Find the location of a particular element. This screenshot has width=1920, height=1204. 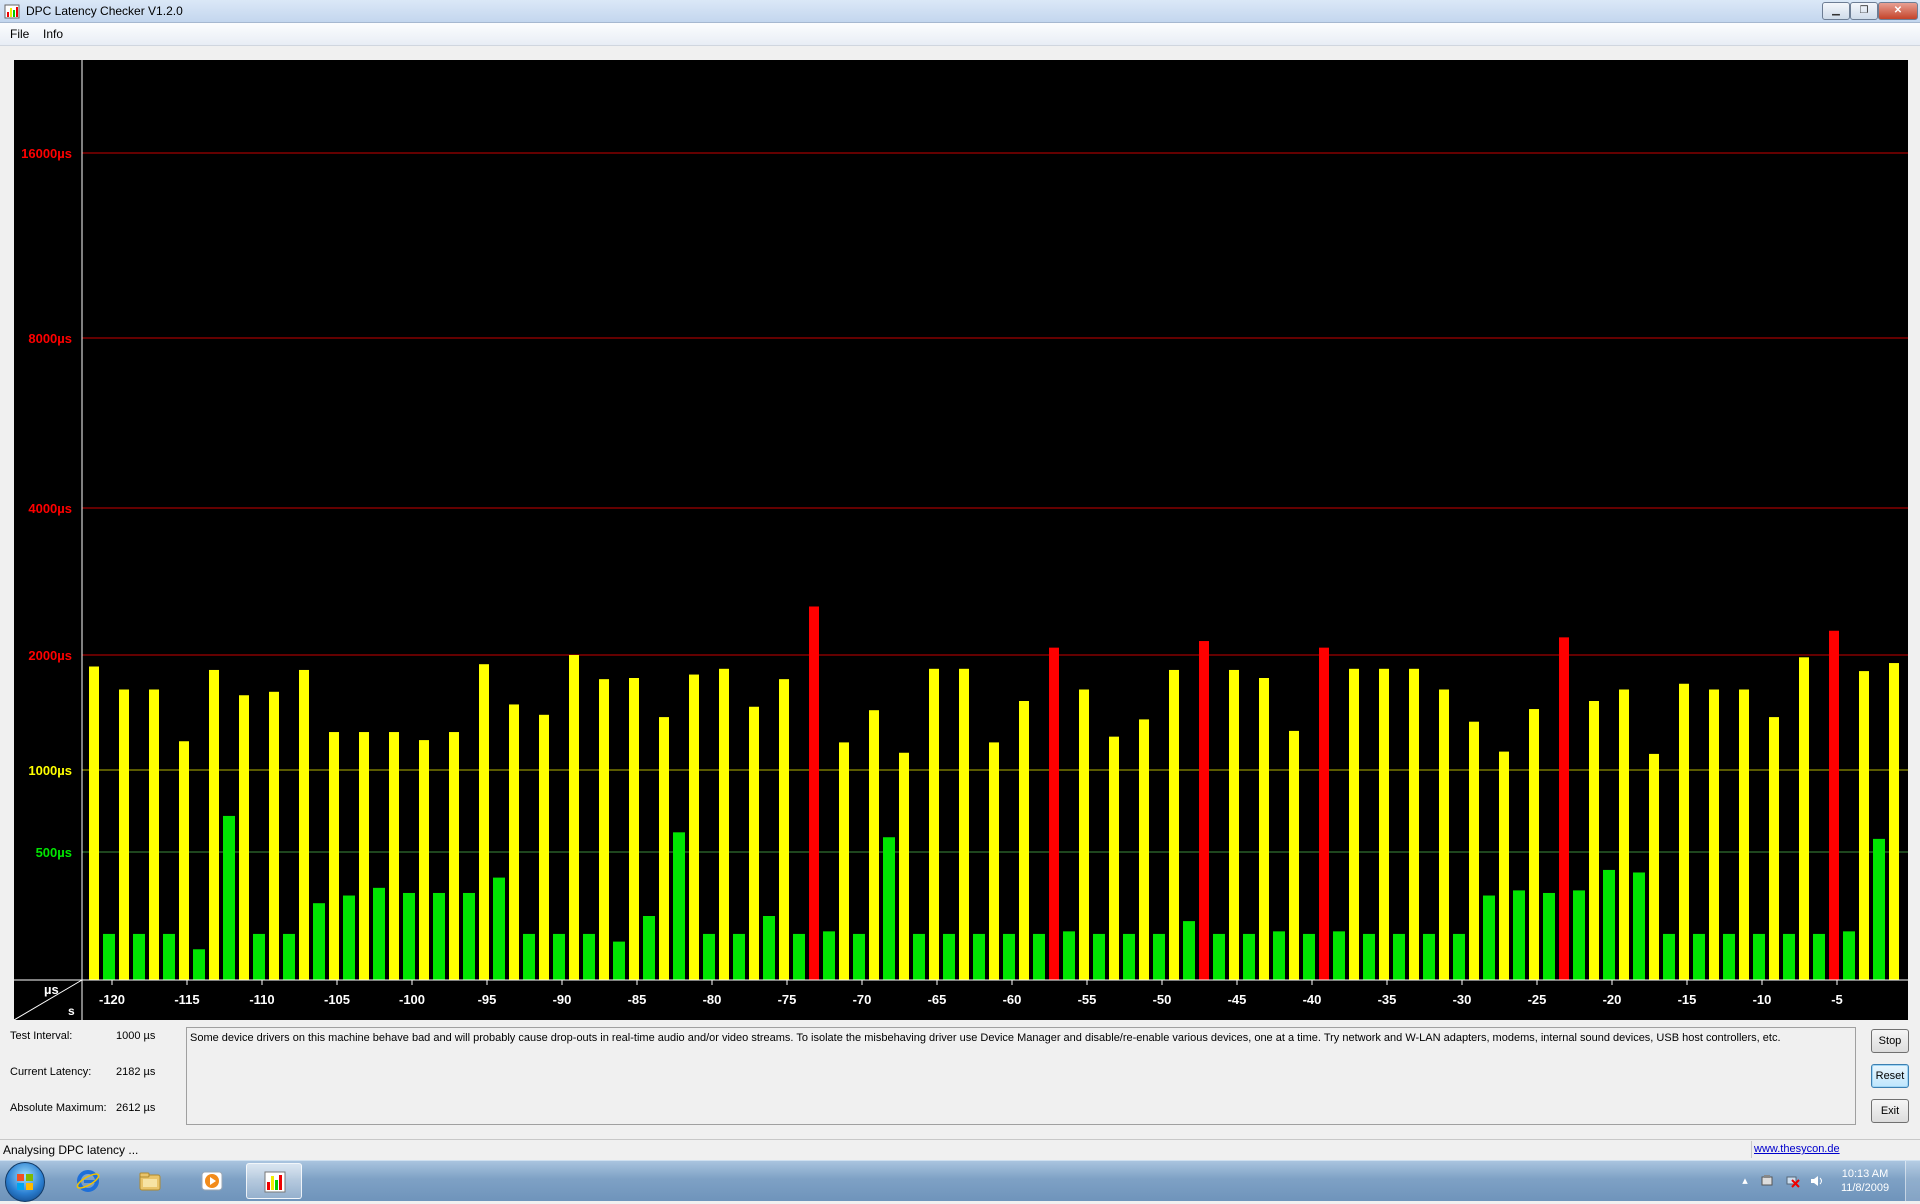

taskbar-dpc-latency-checker is located at coordinates (274, 1181).